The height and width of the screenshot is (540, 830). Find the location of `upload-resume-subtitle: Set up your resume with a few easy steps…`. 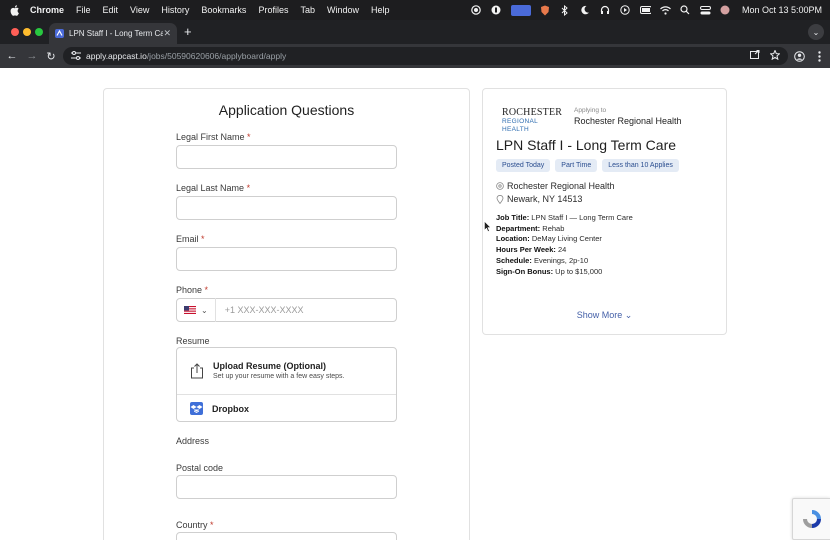

upload-resume-subtitle: Set up your resume with a few easy steps… is located at coordinates (279, 376).